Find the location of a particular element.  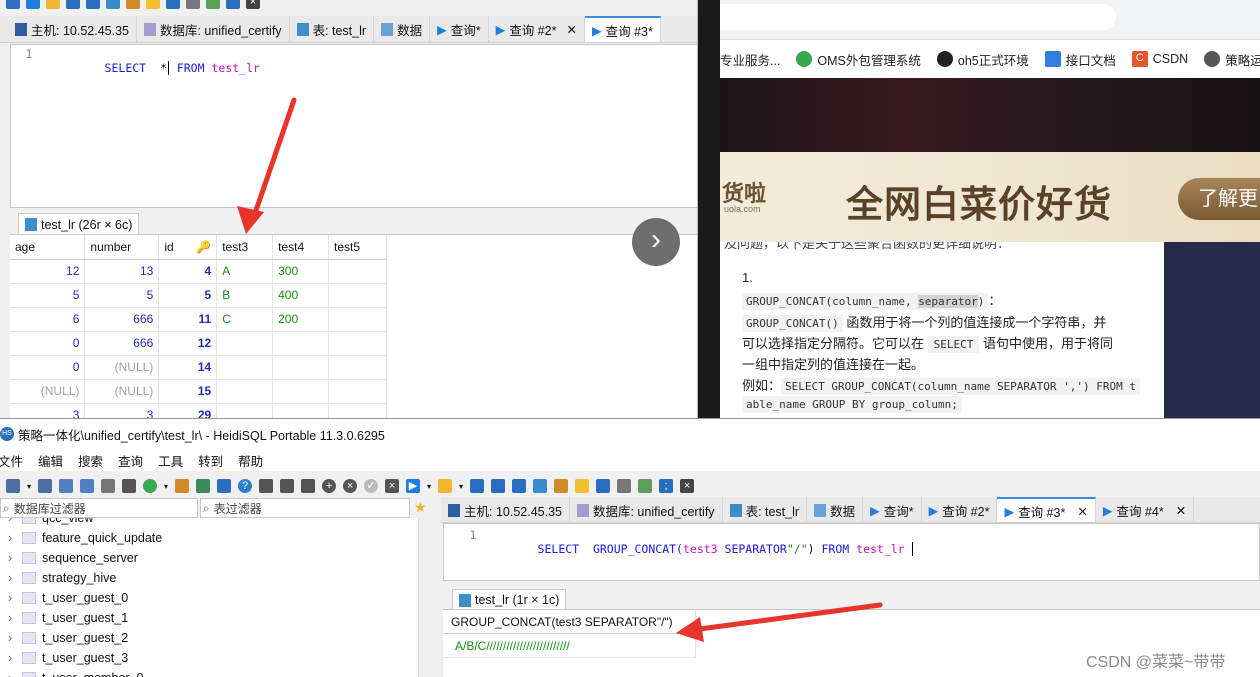

csdn-watermark: CSDN @菜菜~带带 is located at coordinates (1156, 662).